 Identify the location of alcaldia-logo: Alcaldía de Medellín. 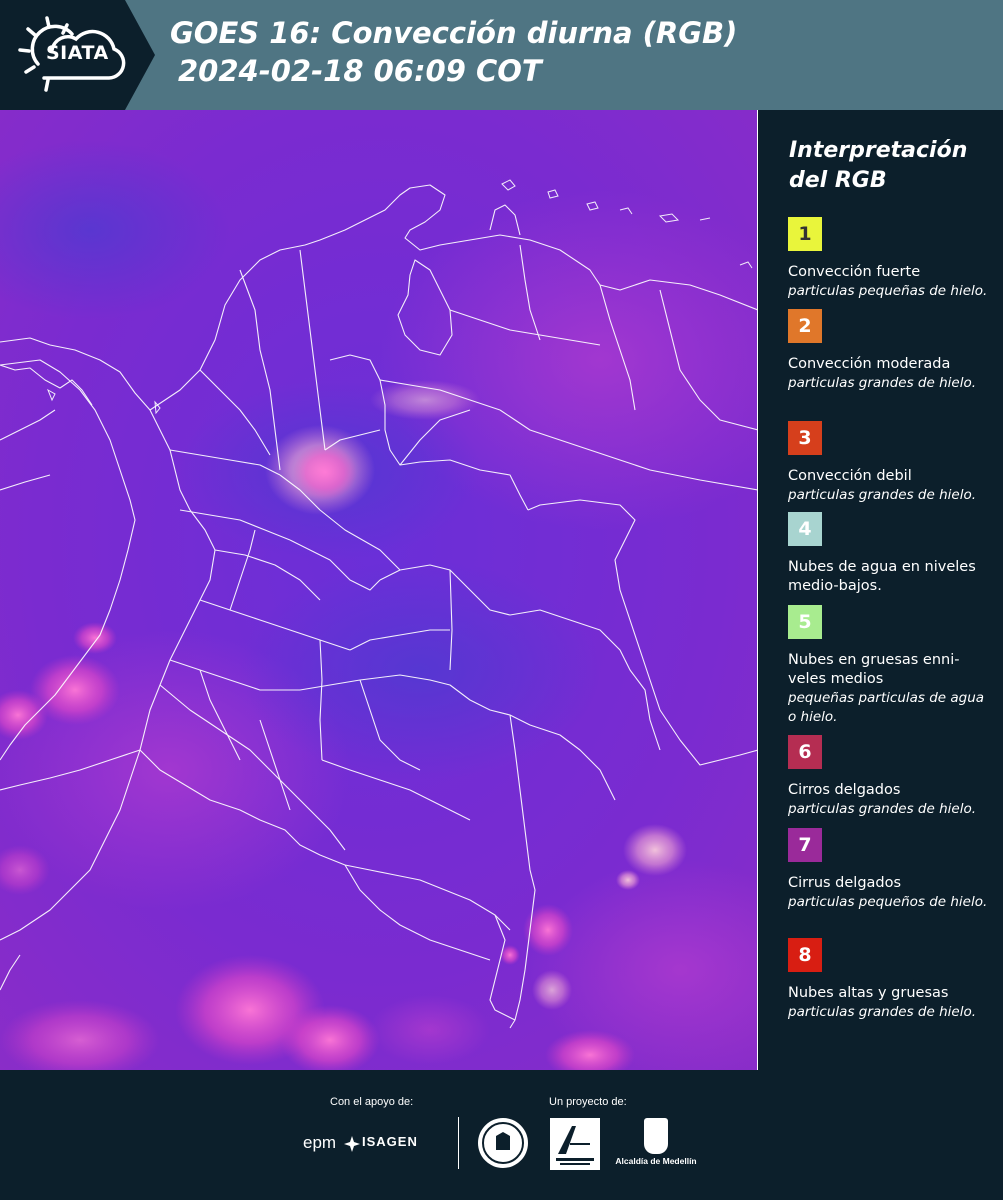
(656, 1142).